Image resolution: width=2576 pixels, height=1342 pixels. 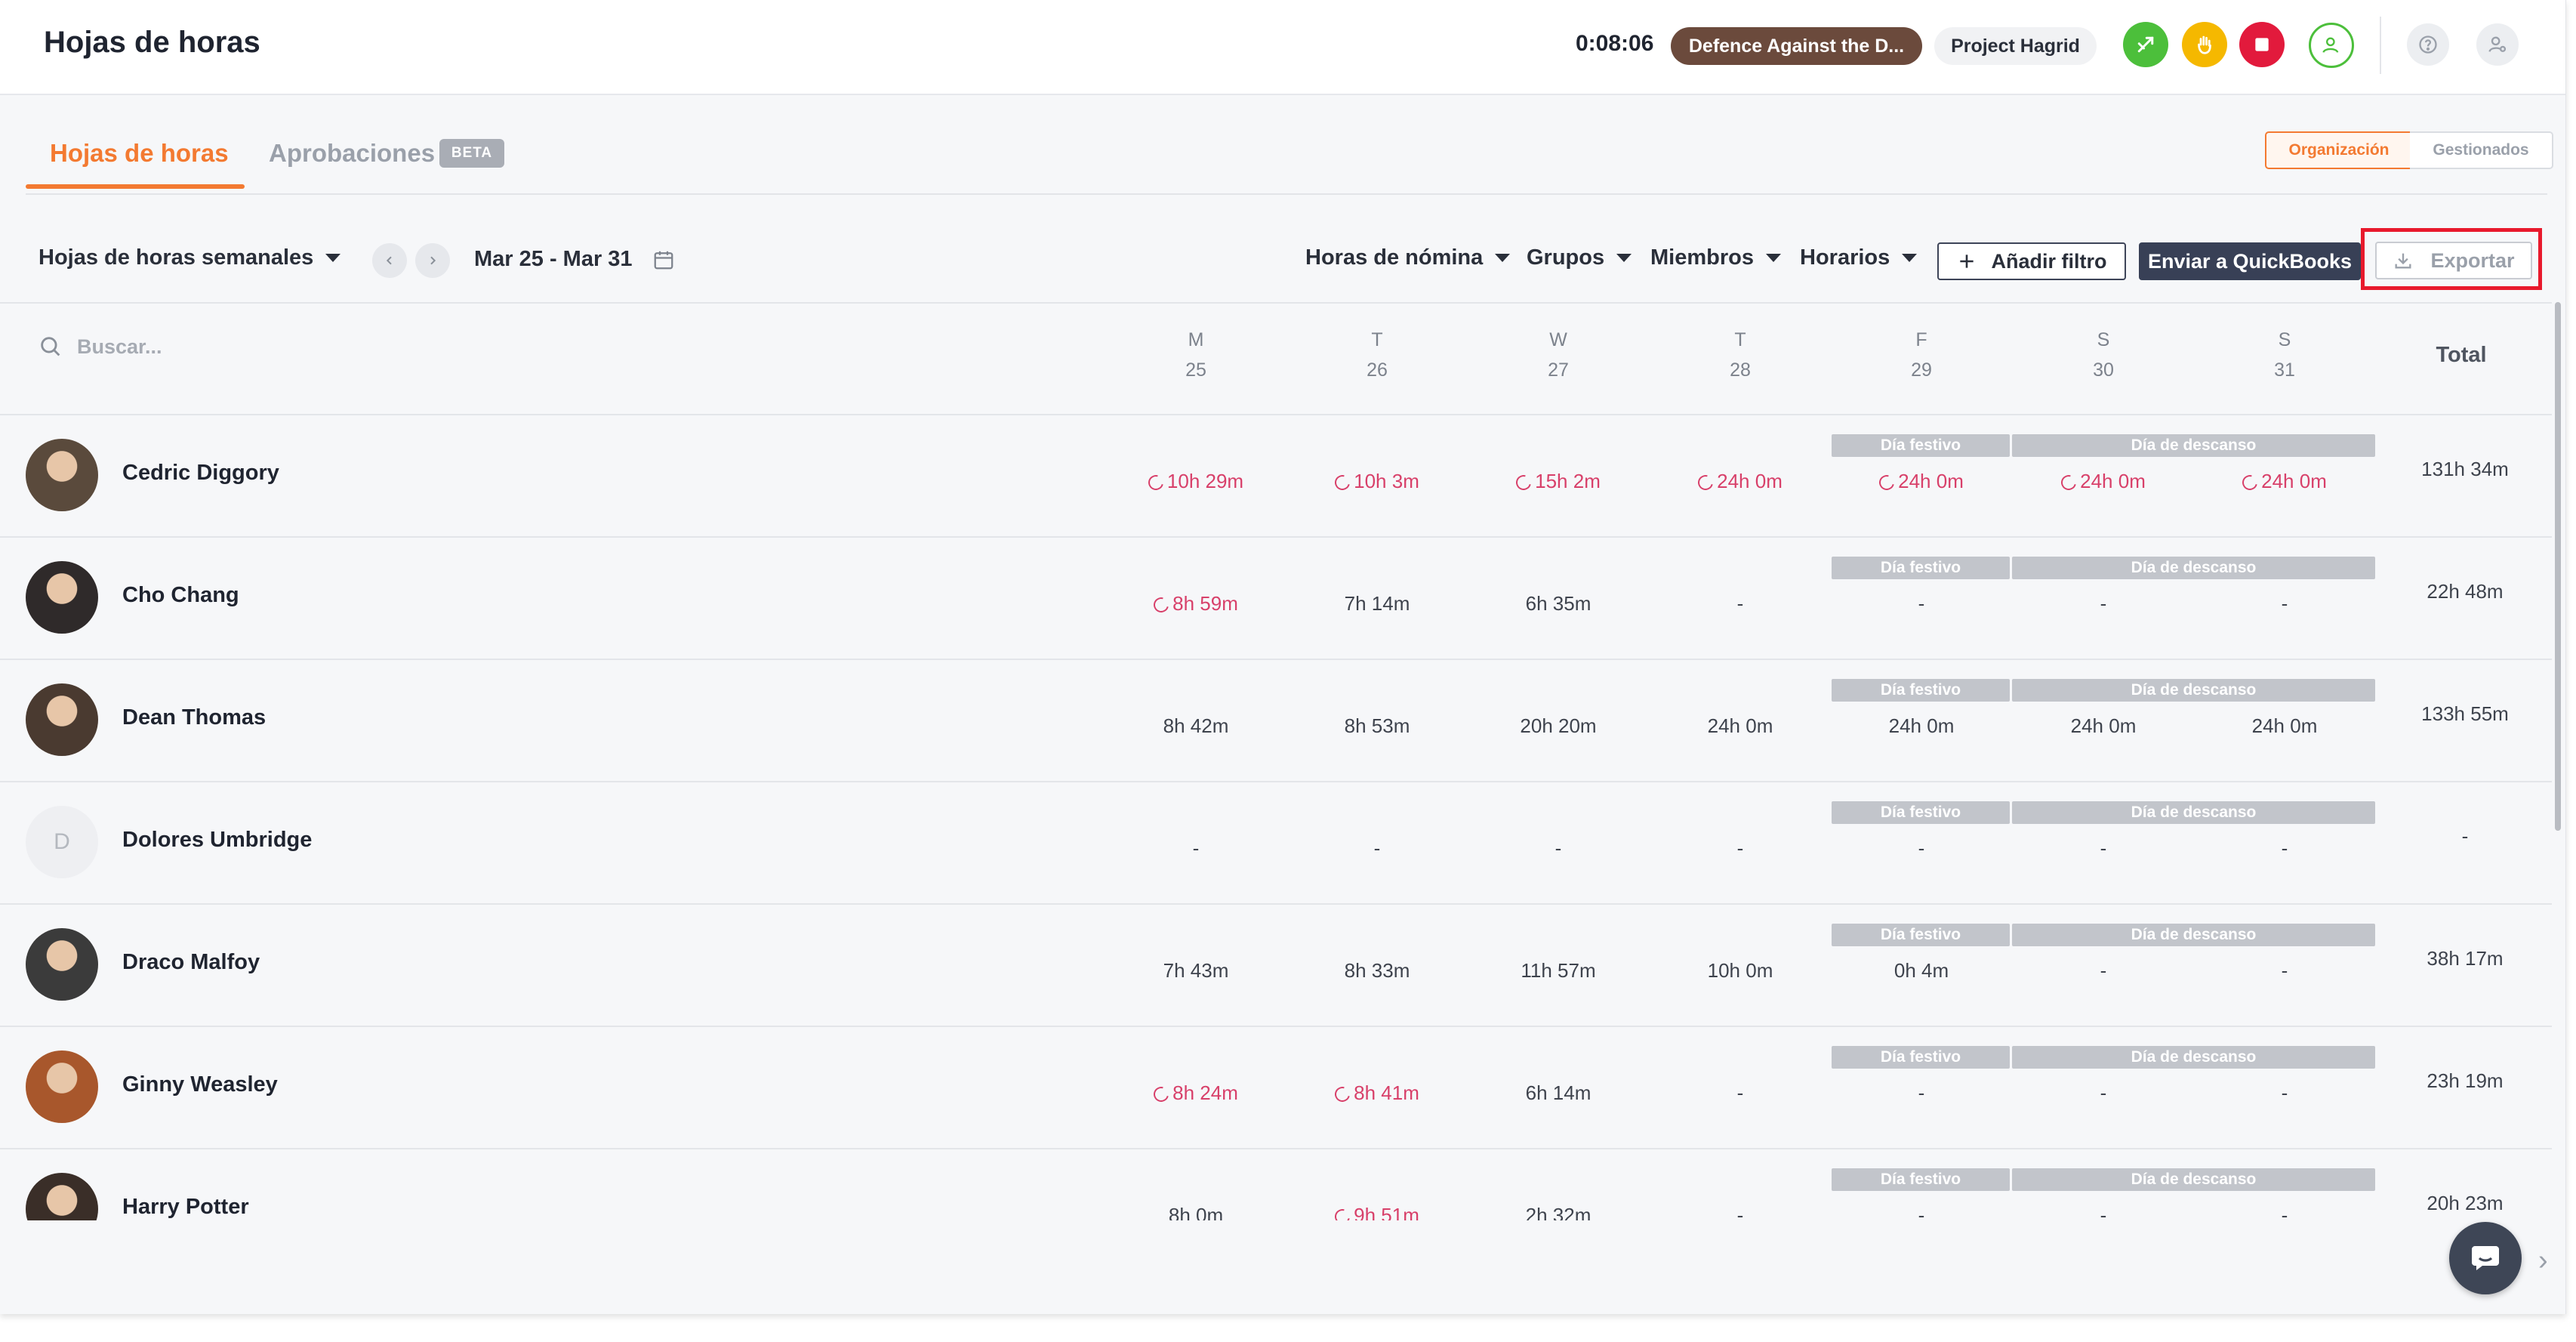 What do you see at coordinates (185, 1208) in the screenshot?
I see `member-name: Harry Potter` at bounding box center [185, 1208].